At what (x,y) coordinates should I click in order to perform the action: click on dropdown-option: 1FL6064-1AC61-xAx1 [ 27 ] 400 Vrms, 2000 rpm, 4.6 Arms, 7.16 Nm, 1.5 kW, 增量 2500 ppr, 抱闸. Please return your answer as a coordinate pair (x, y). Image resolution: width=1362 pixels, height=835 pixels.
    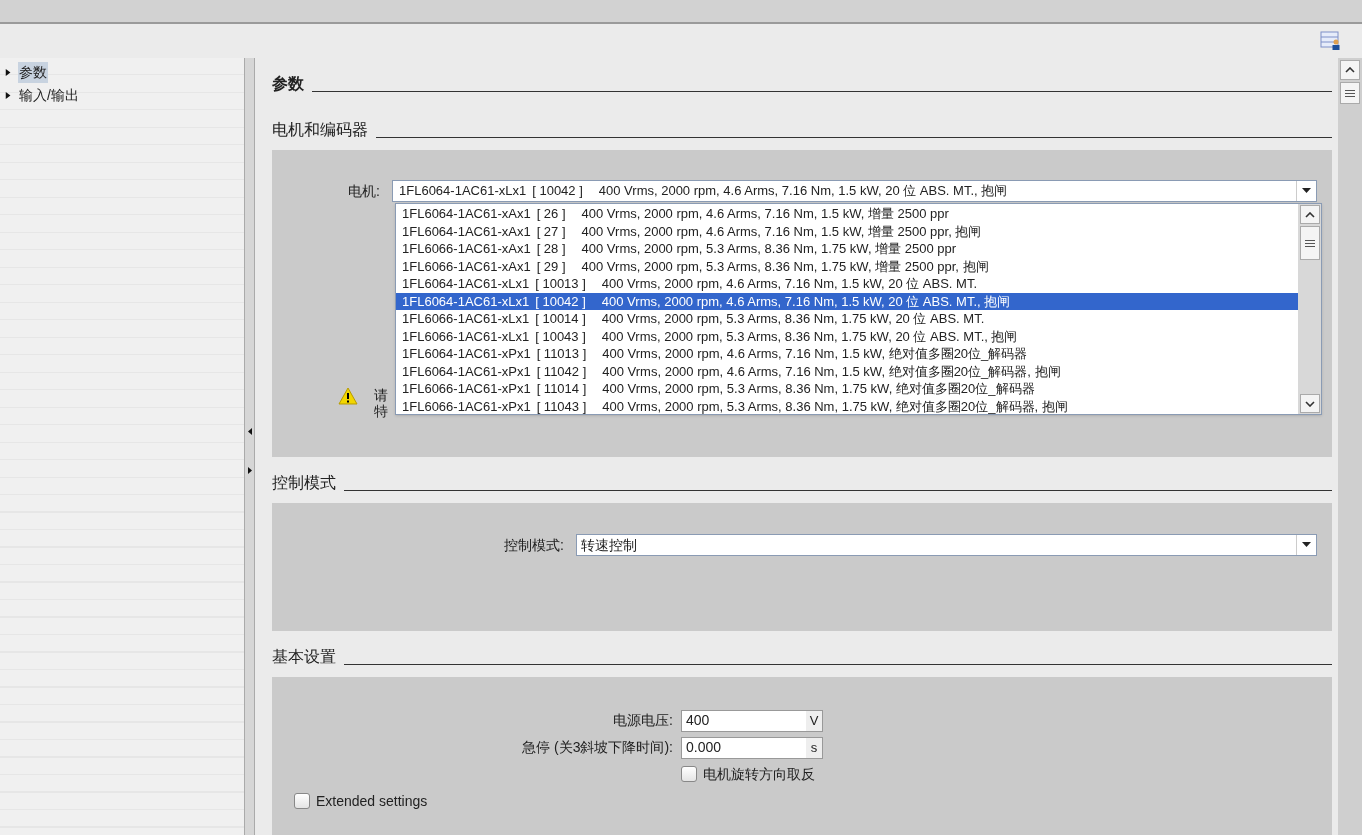
    Looking at the image, I should click on (847, 231).